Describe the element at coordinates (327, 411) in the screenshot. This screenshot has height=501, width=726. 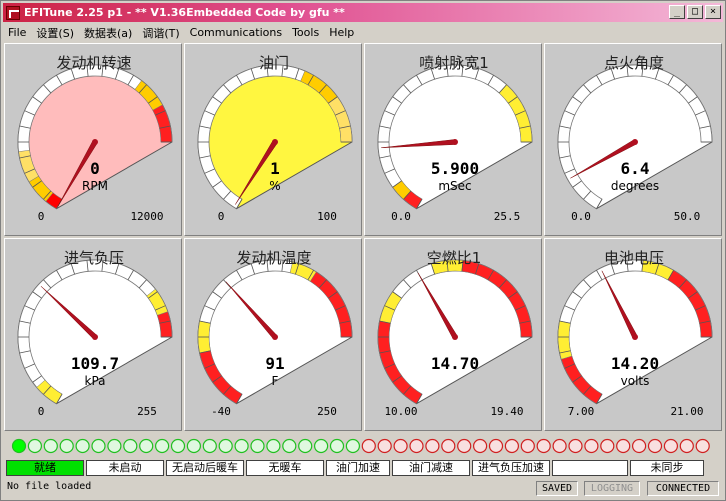
I see `gauge-max-label: 250` at that location.